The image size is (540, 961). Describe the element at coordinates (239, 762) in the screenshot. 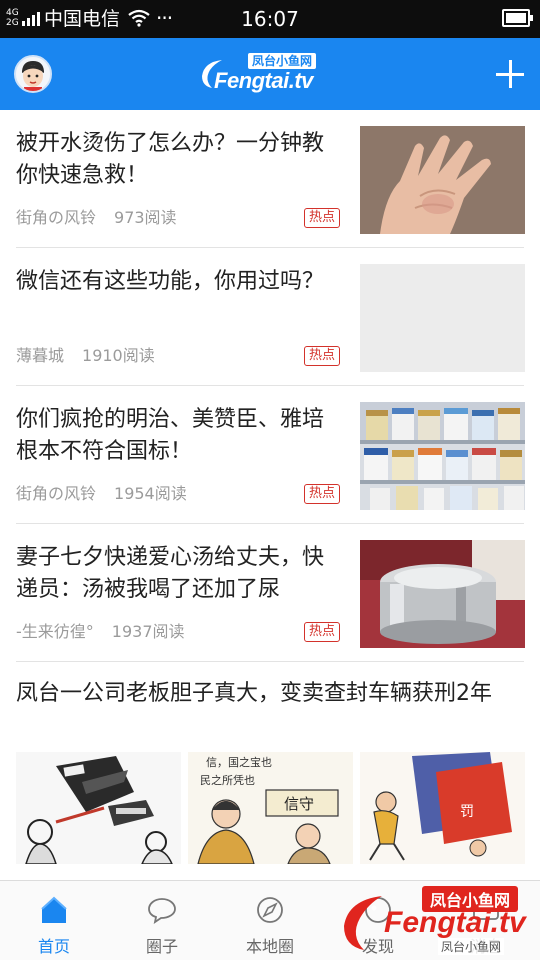

I see `illustration-caption: 信，国之宝也` at that location.